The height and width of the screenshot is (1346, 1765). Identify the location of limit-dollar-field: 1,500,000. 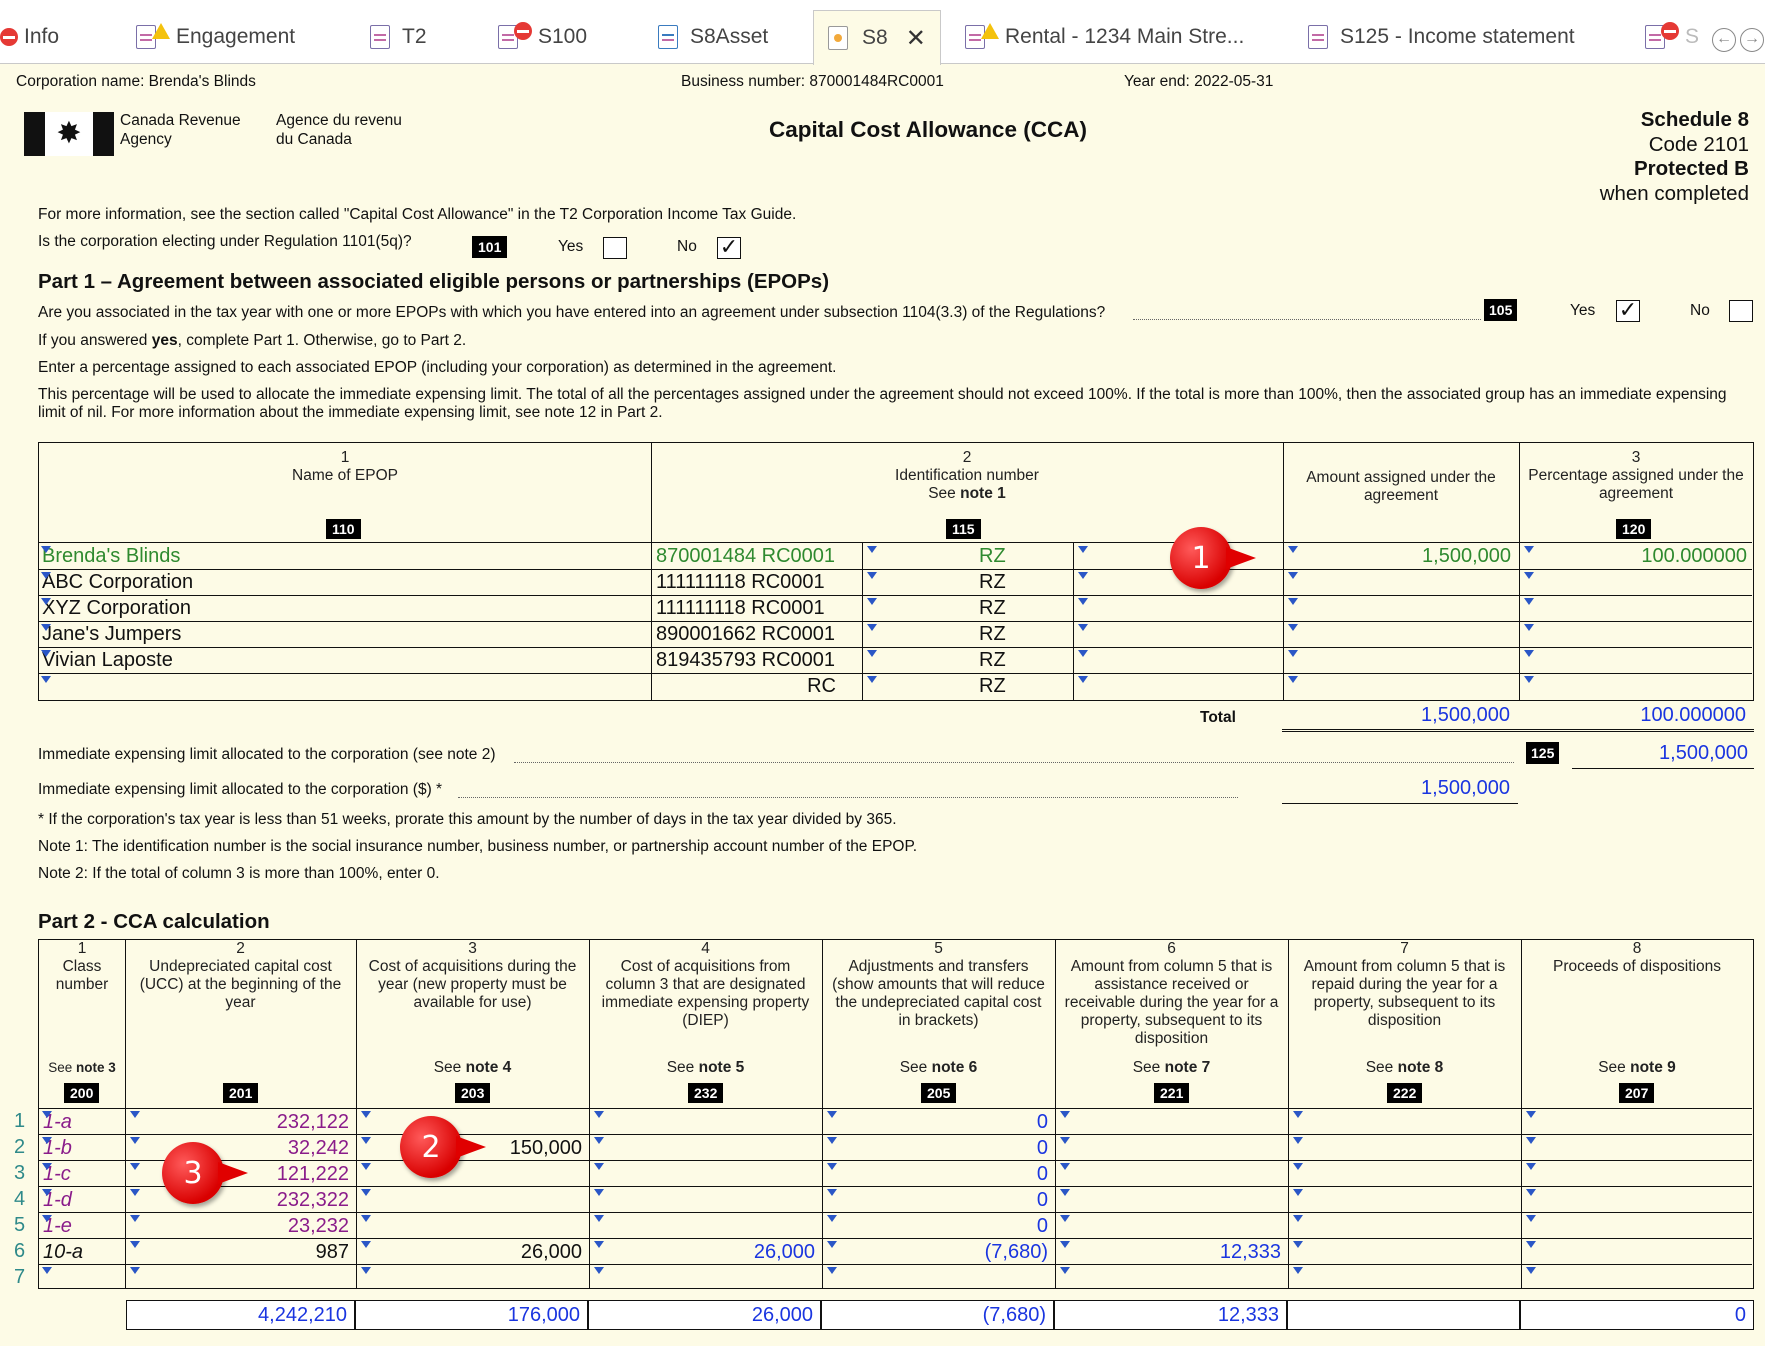
(1400, 789).